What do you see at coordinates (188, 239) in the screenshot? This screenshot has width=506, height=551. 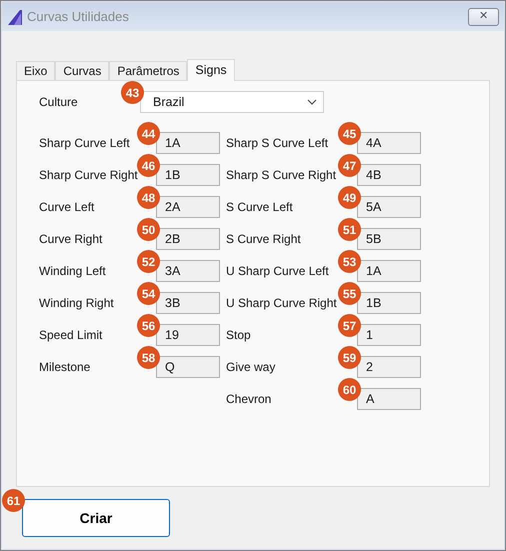 I see `text-field: 2B` at bounding box center [188, 239].